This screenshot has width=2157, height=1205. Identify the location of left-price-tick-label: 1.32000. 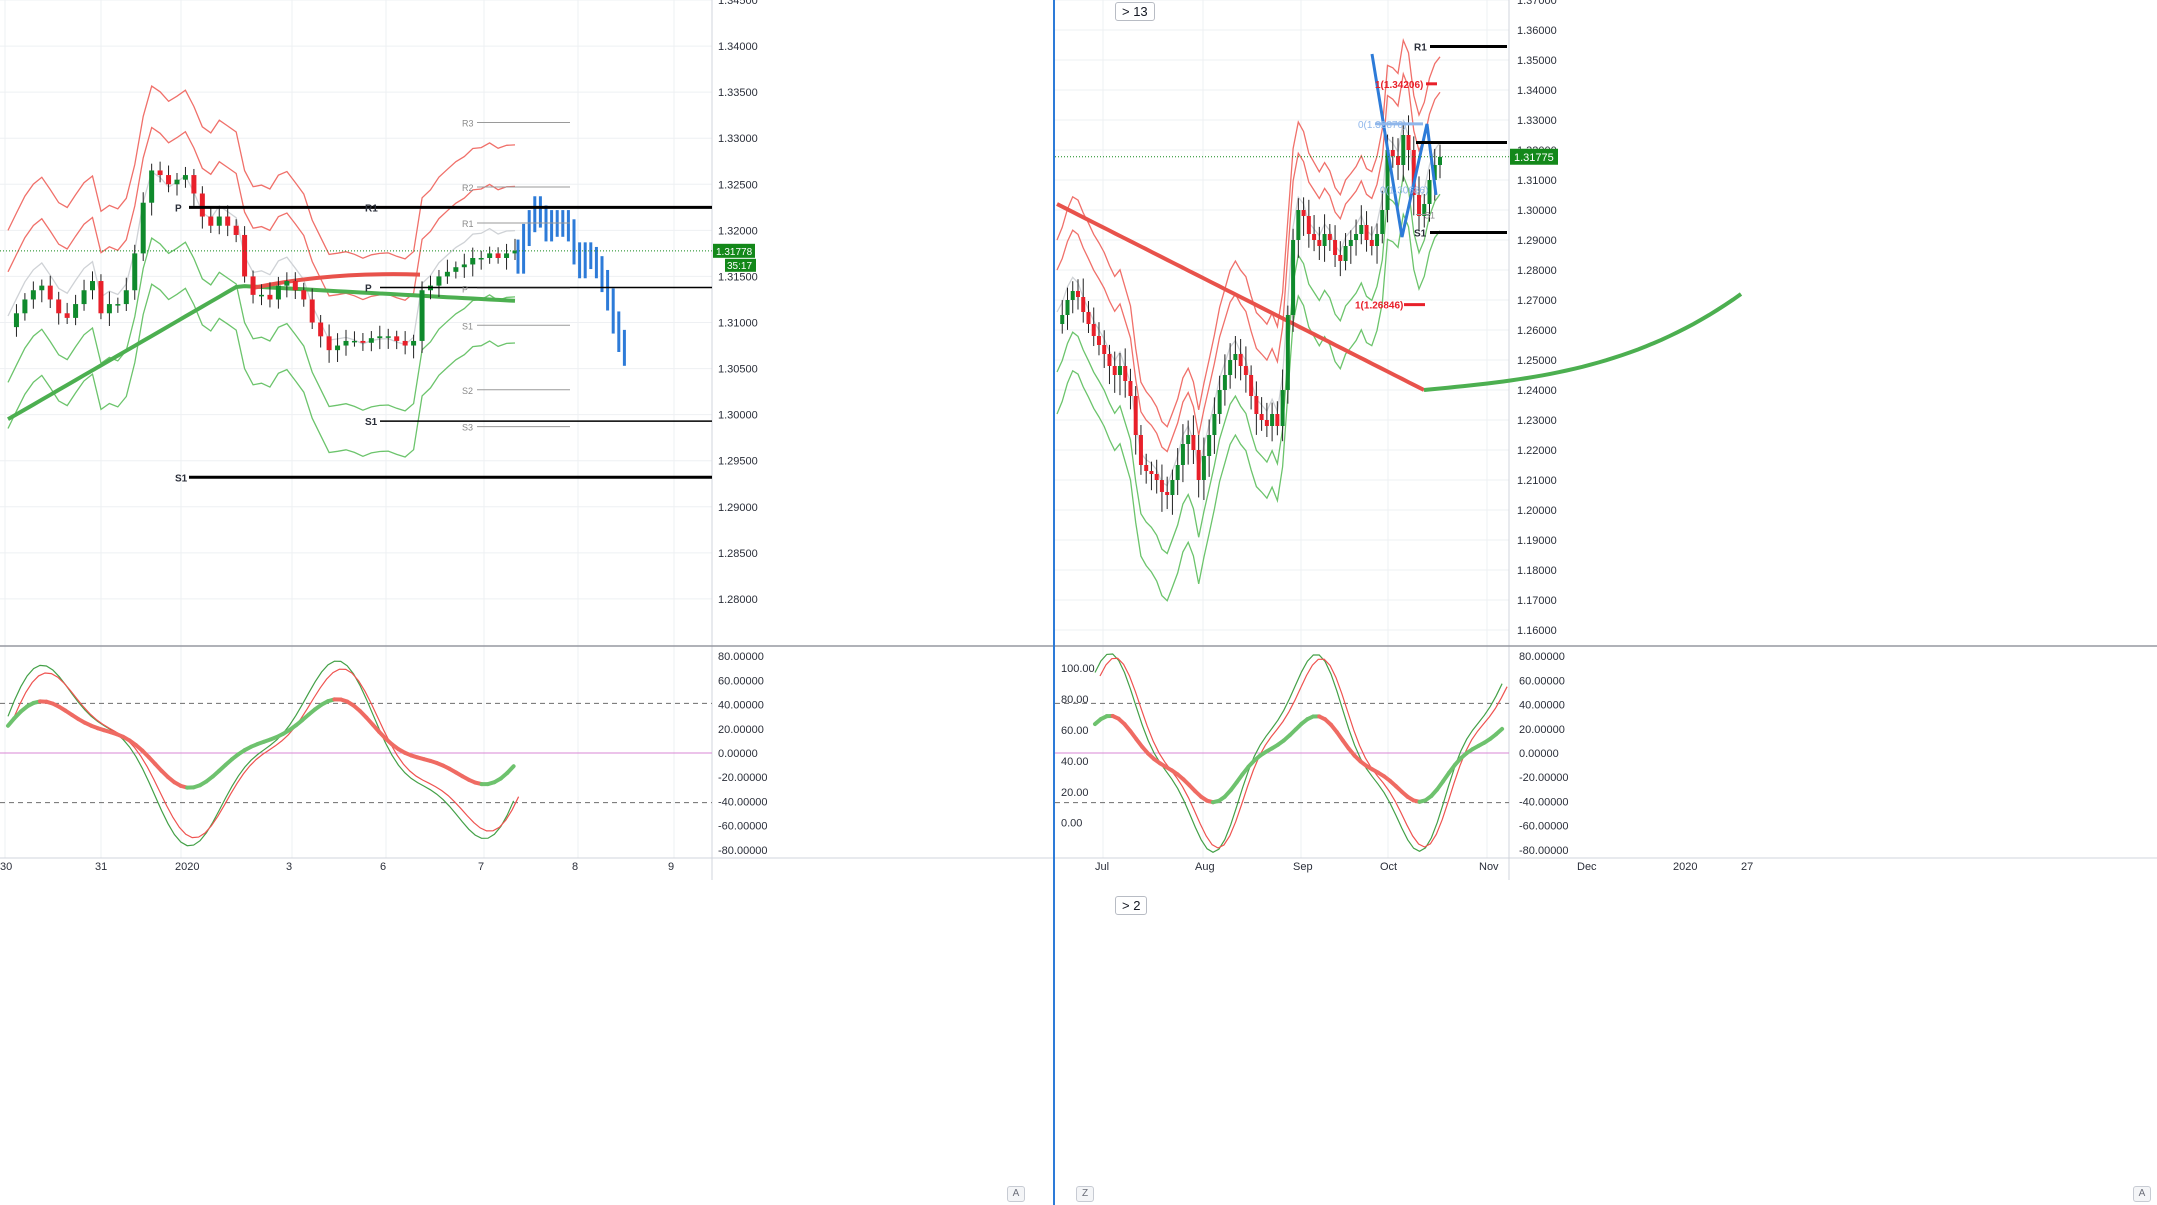
(738, 231).